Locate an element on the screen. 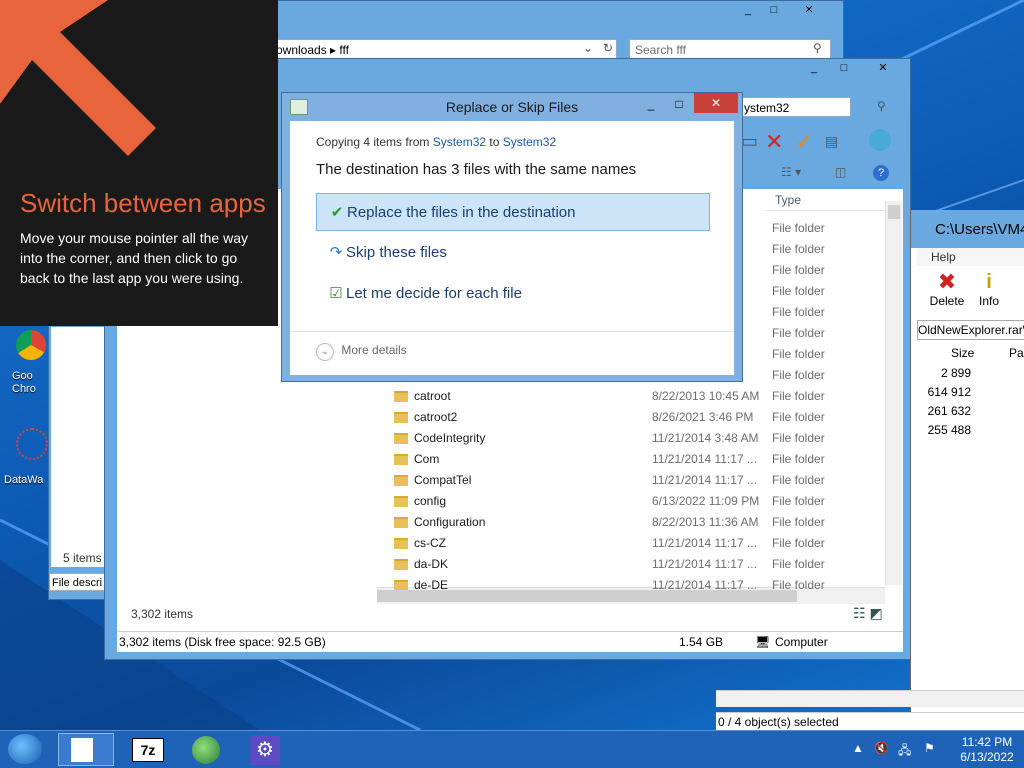 The height and width of the screenshot is (768, 1024). gear-icon: ⚙ is located at coordinates (265, 750).